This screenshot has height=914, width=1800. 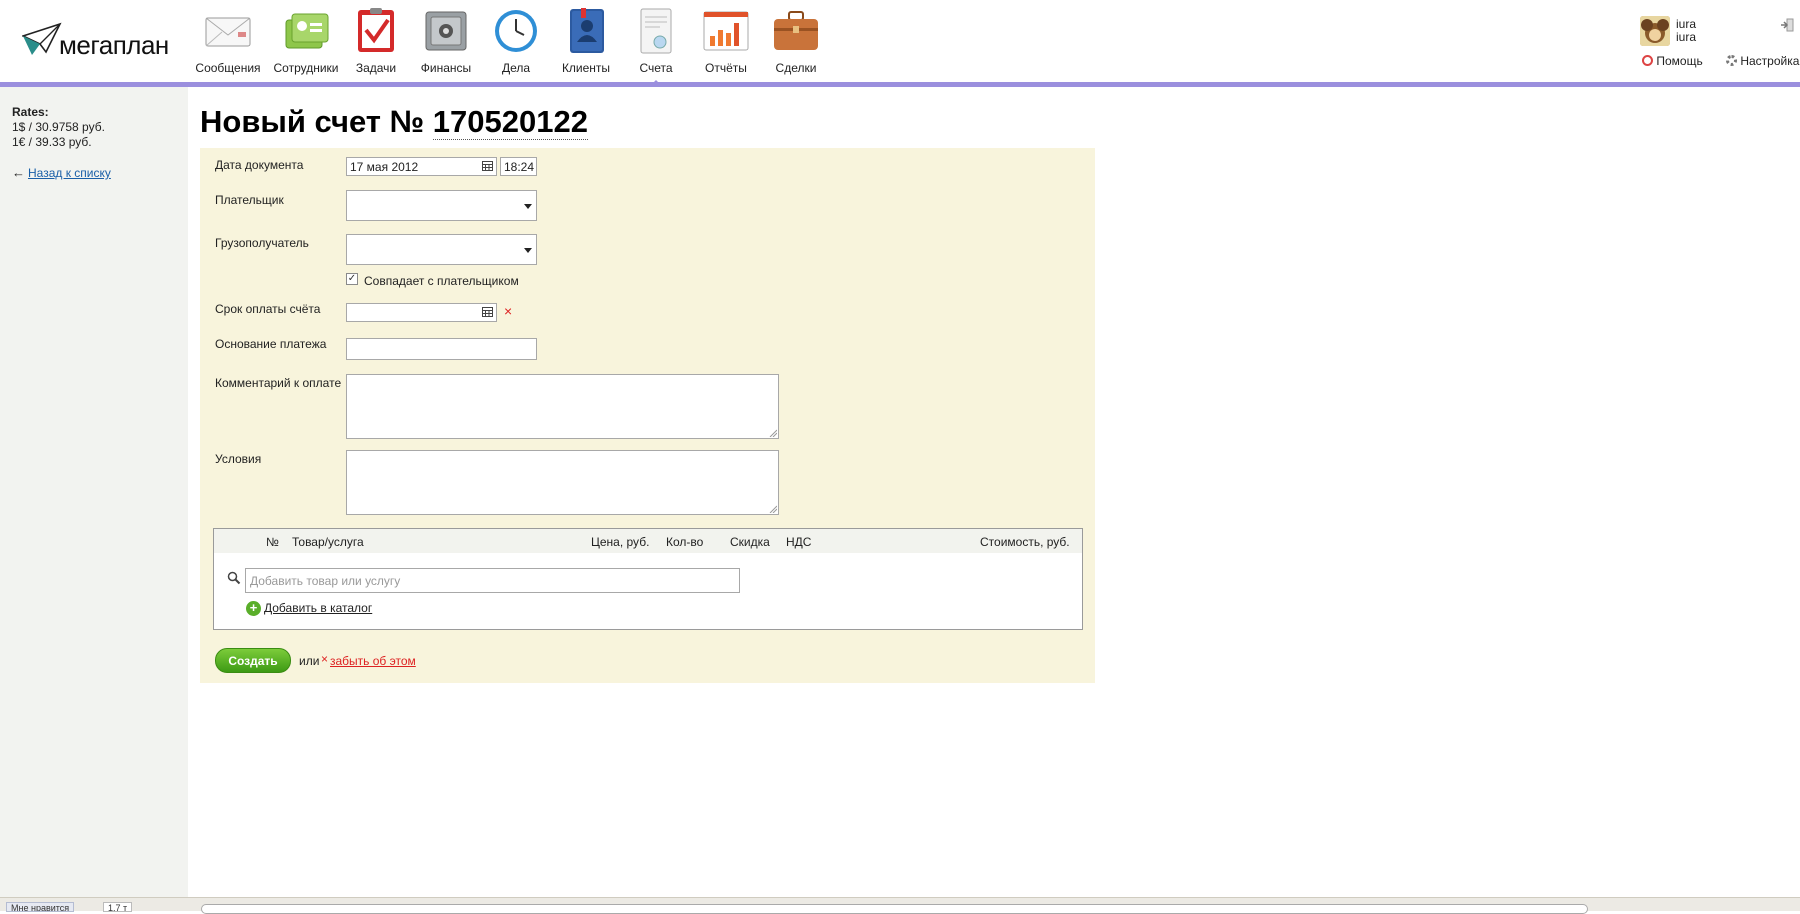 I want to click on nav-item-messages: Сообщения, so click(x=228, y=41).